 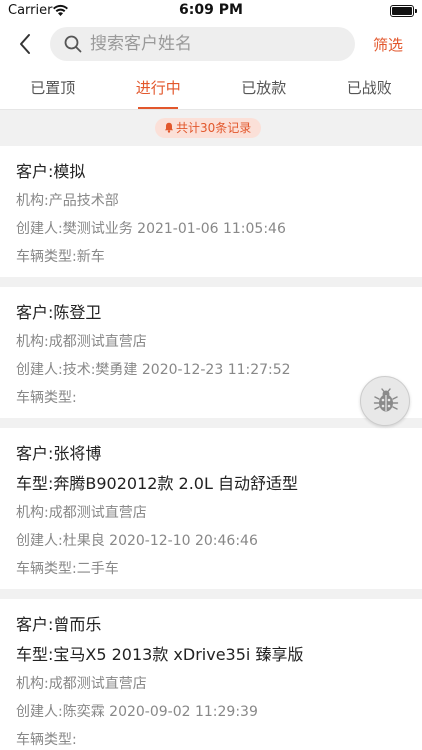 I want to click on bell-icon, so click(x=169, y=127).